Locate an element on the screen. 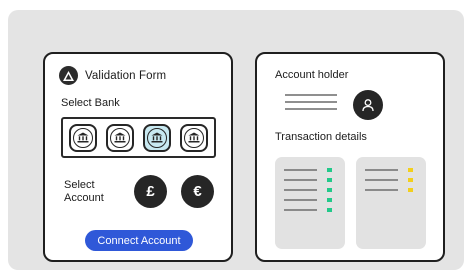  bank-option-3-selected is located at coordinates (157, 137).